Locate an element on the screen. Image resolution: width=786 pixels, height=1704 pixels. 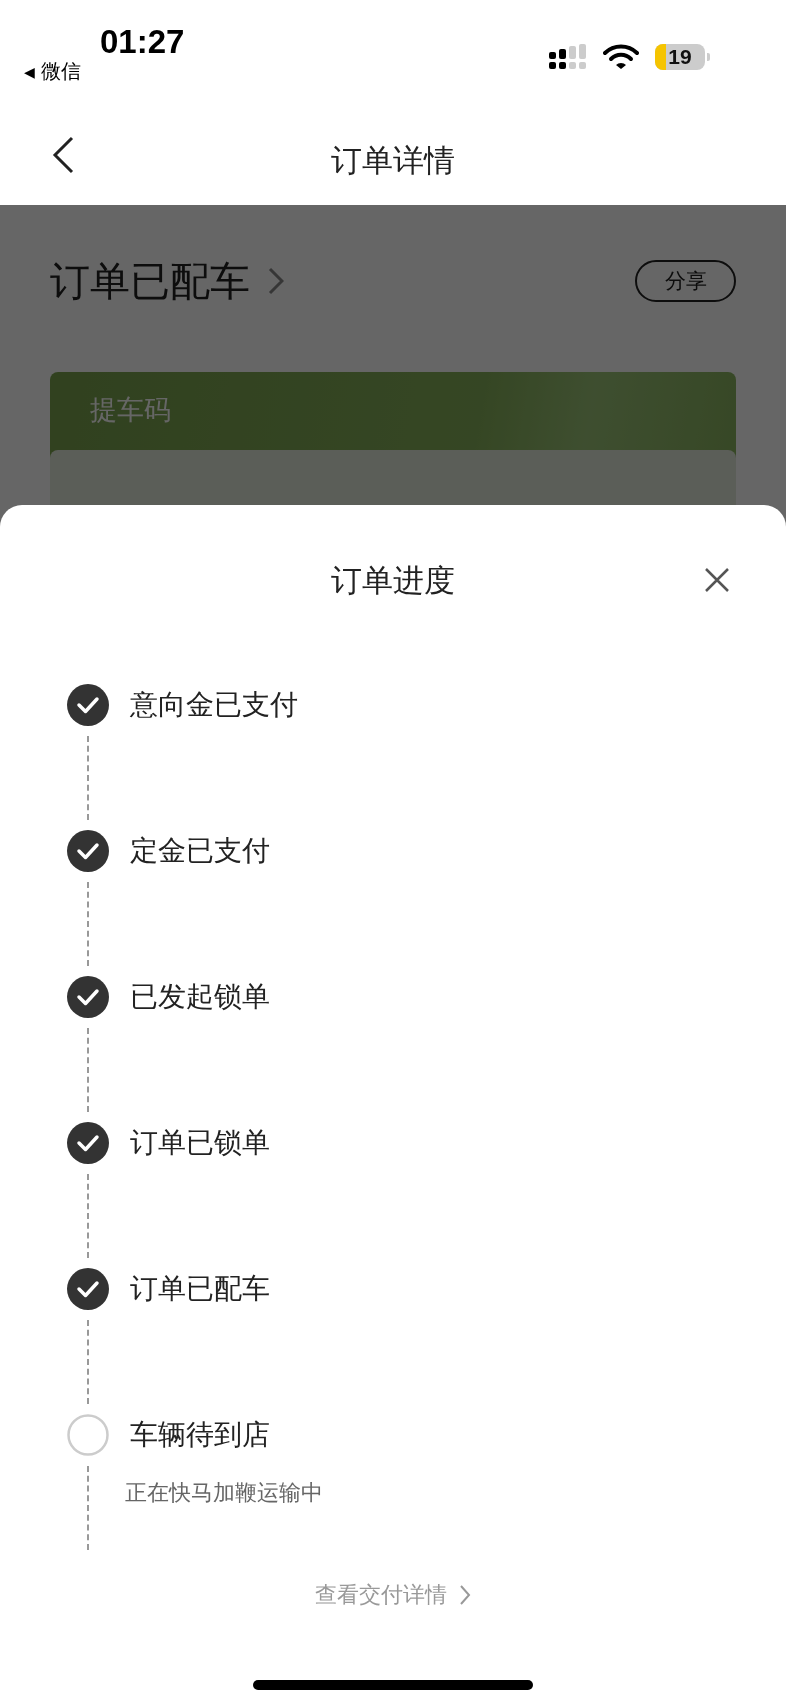
back-app-label: 微信 is located at coordinates (60, 71).